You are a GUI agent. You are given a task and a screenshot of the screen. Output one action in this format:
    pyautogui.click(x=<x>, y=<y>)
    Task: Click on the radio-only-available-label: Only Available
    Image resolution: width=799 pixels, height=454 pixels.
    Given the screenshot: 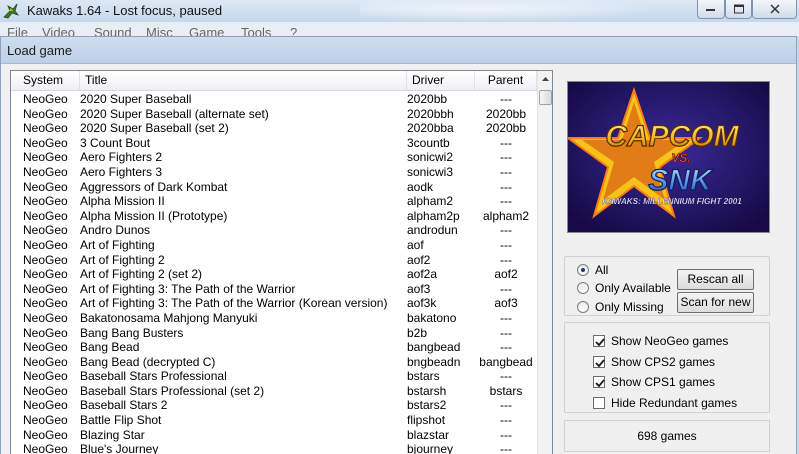 What is the action you would take?
    pyautogui.click(x=633, y=288)
    